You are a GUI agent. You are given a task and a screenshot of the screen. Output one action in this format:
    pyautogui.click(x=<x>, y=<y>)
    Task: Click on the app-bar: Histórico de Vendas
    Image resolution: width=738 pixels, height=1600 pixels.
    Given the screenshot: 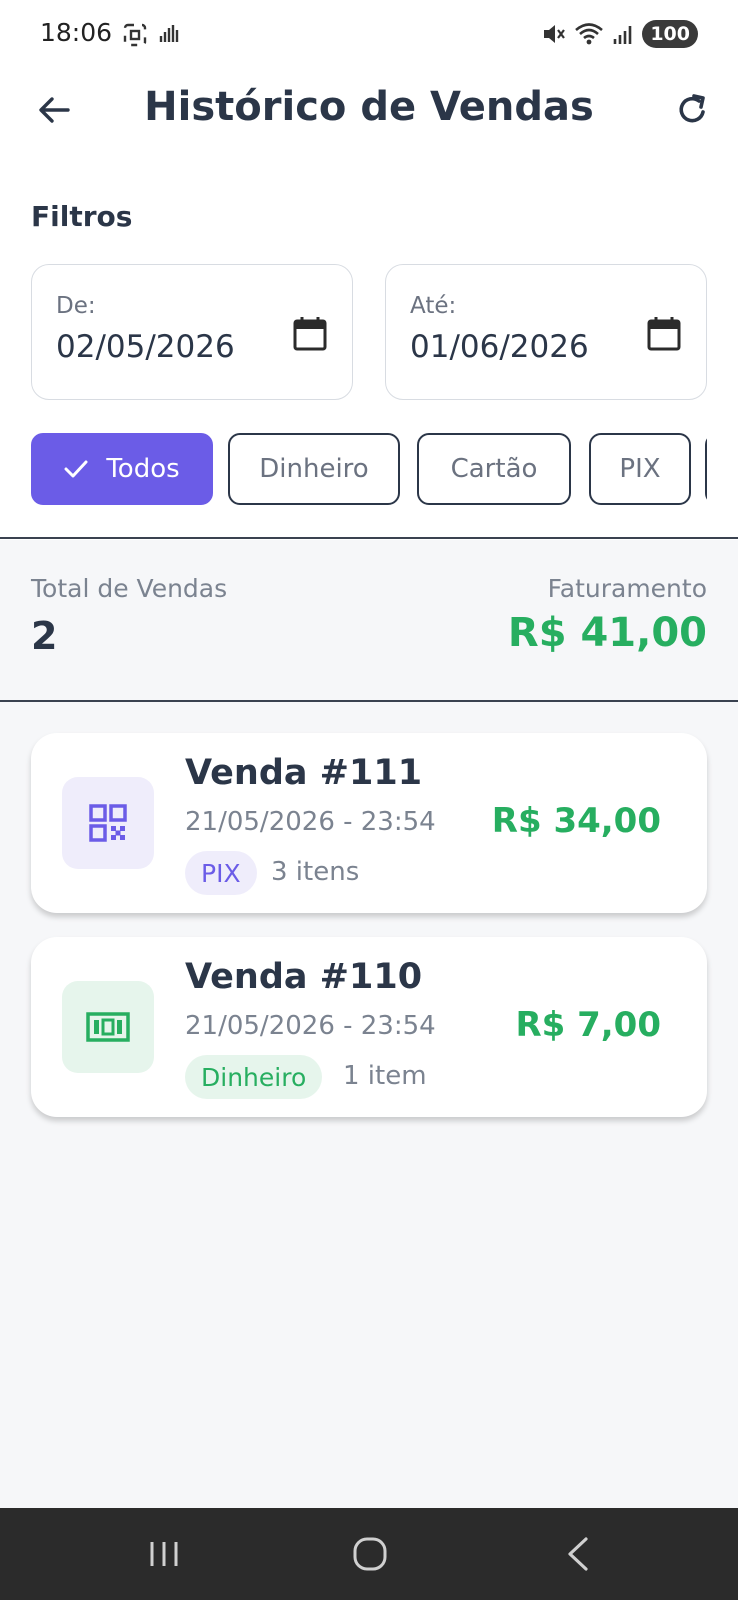 What is the action you would take?
    pyautogui.click(x=369, y=120)
    